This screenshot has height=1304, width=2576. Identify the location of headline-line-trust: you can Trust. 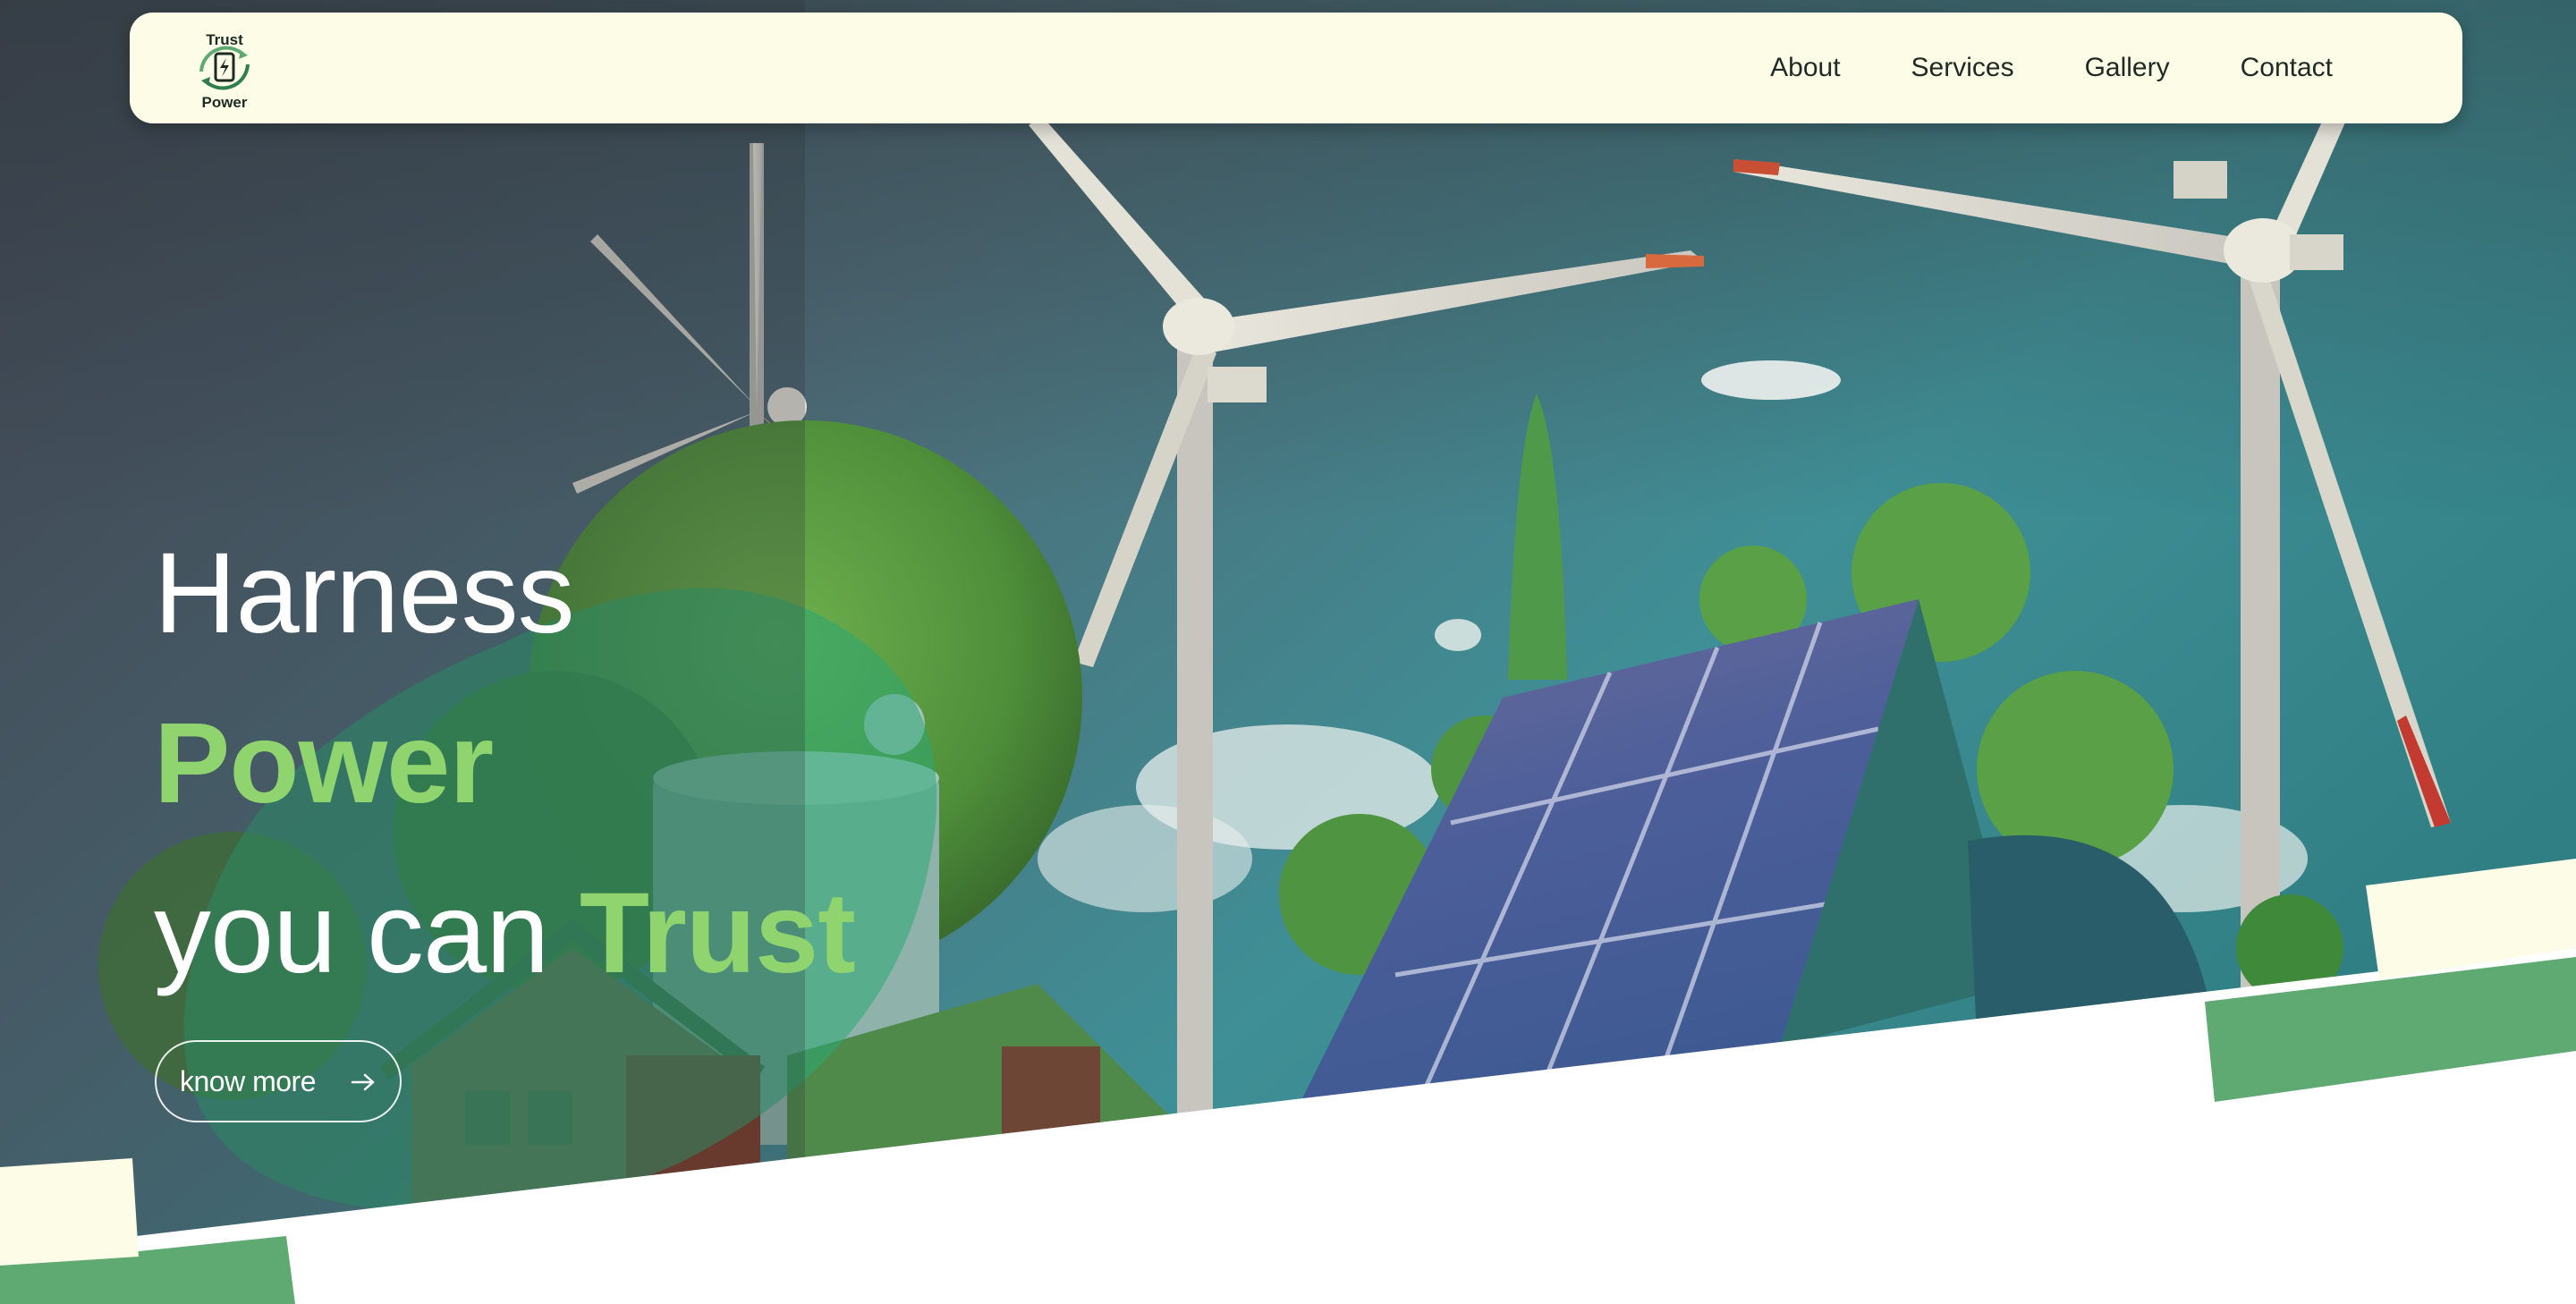
(505, 934).